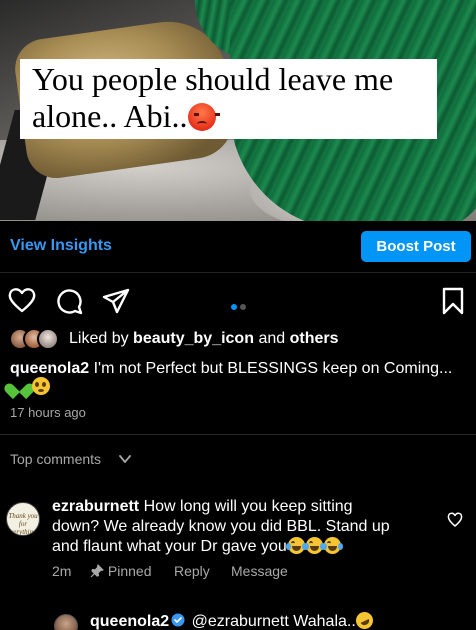  Describe the element at coordinates (192, 571) in the screenshot. I see `reply-link: Reply` at that location.